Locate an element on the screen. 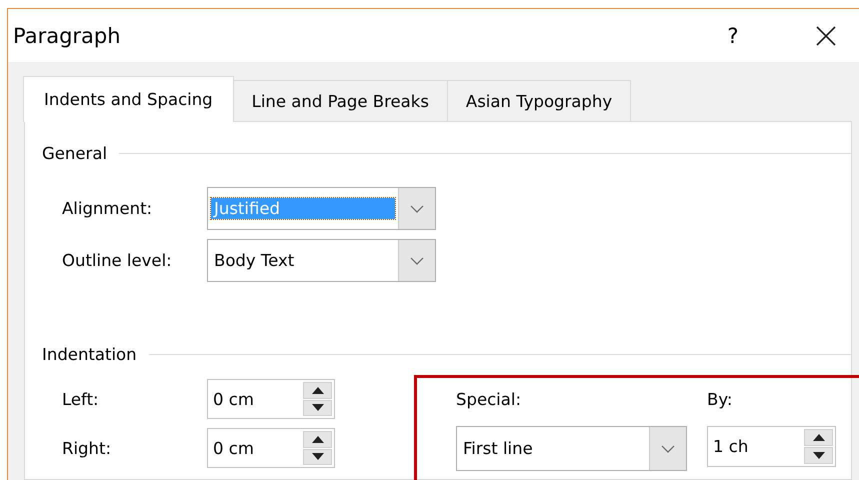 The width and height of the screenshot is (859, 480). field-label: Right: is located at coordinates (87, 448).